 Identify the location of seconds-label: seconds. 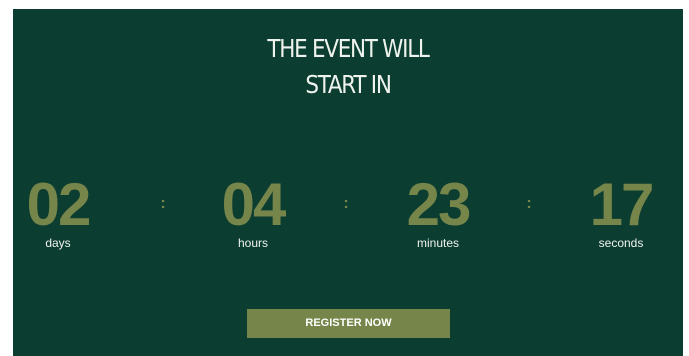
(621, 243).